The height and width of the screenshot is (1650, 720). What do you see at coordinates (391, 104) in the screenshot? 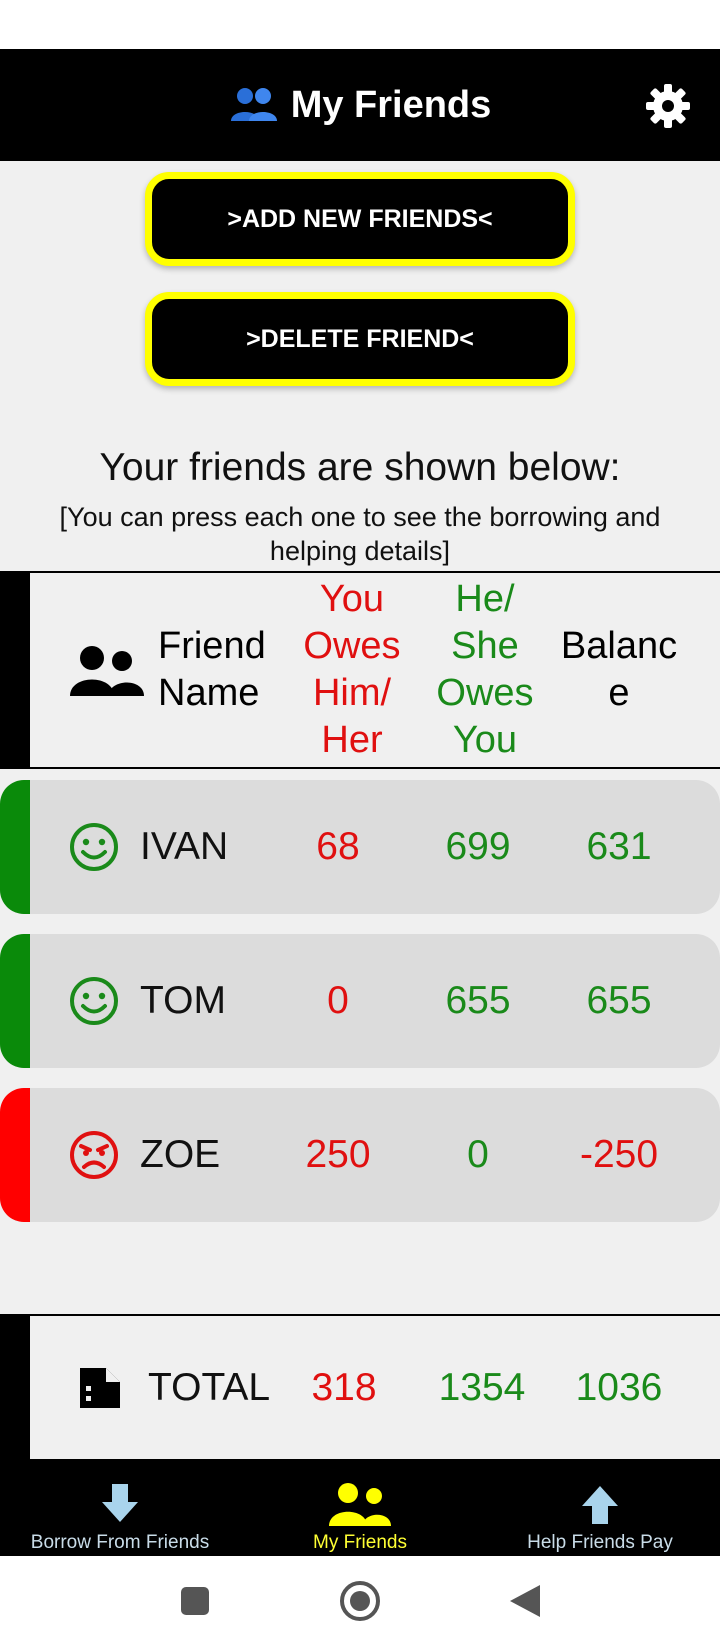
I see `page-title-text: My Friends` at bounding box center [391, 104].